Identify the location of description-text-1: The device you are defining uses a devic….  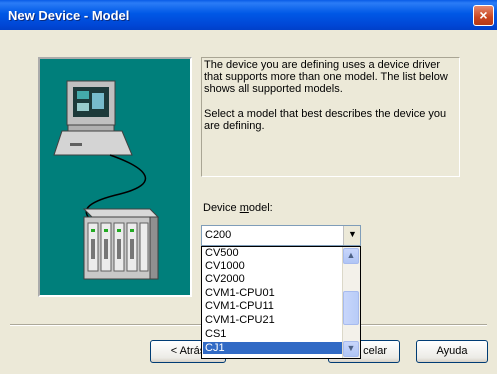
(326, 77).